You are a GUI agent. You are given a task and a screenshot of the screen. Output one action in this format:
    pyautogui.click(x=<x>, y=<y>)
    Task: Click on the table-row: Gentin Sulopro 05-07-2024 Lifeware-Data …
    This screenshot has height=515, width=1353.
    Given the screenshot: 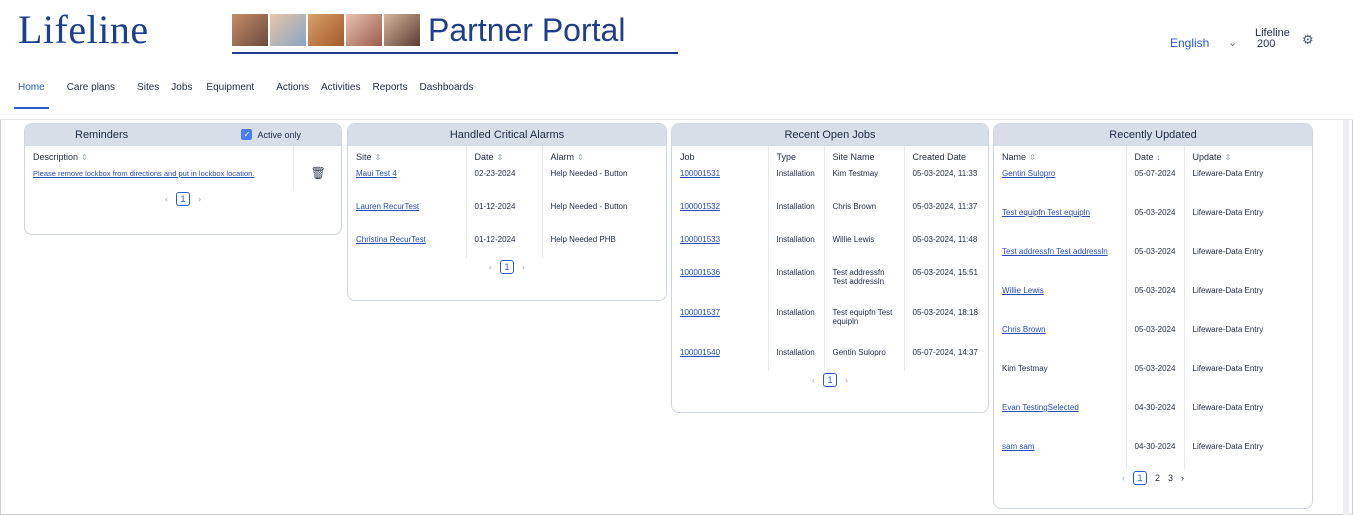 What is the action you would take?
    pyautogui.click(x=1153, y=185)
    